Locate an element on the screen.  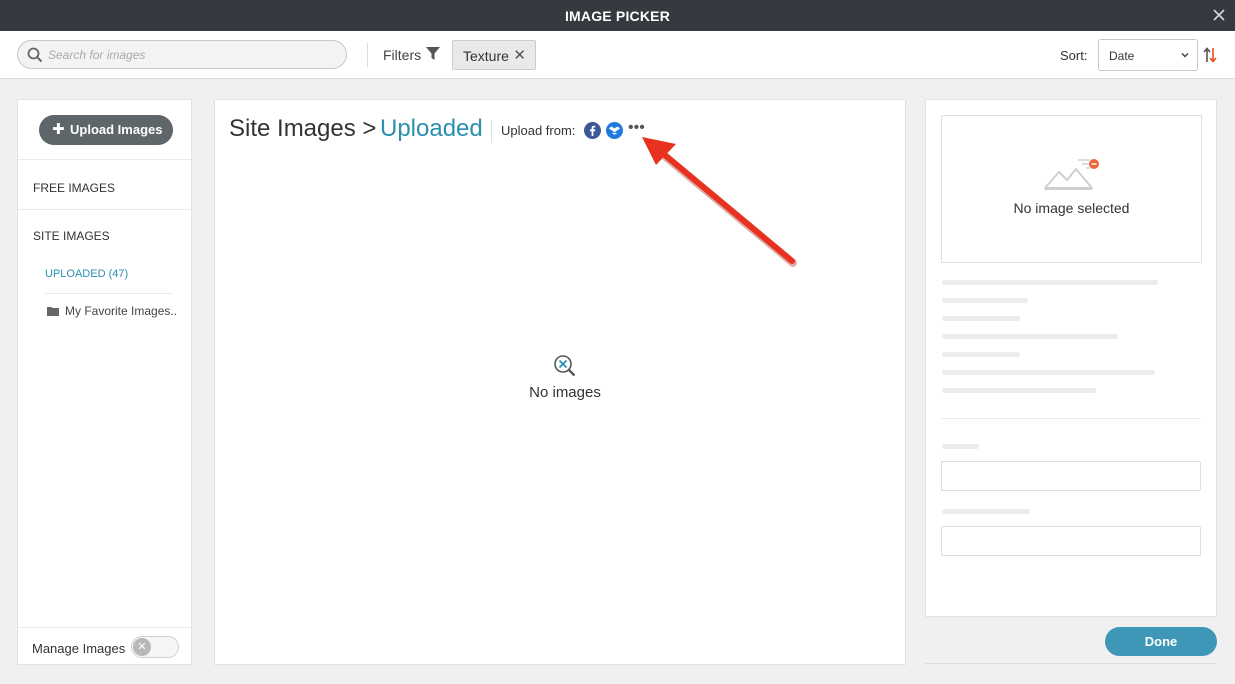
title-bar: IMAGE PICKER is located at coordinates (617, 15).